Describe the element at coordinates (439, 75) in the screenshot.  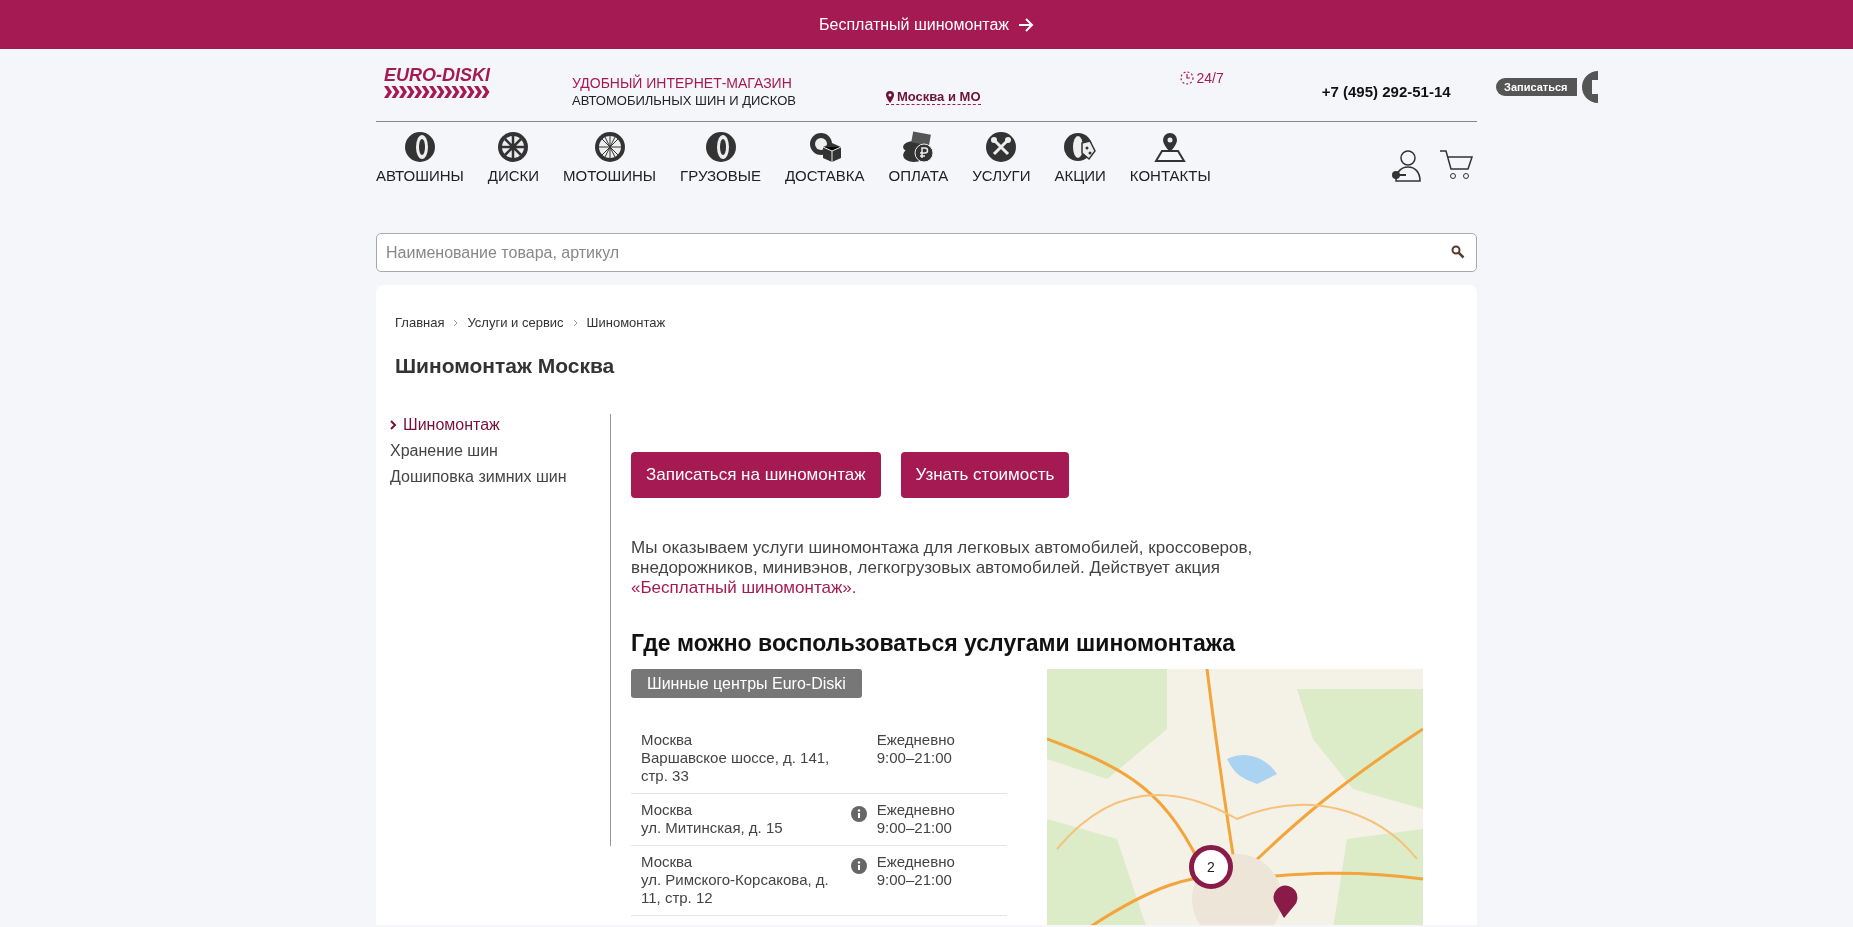
I see `logo-text: EURO-DISKI` at that location.